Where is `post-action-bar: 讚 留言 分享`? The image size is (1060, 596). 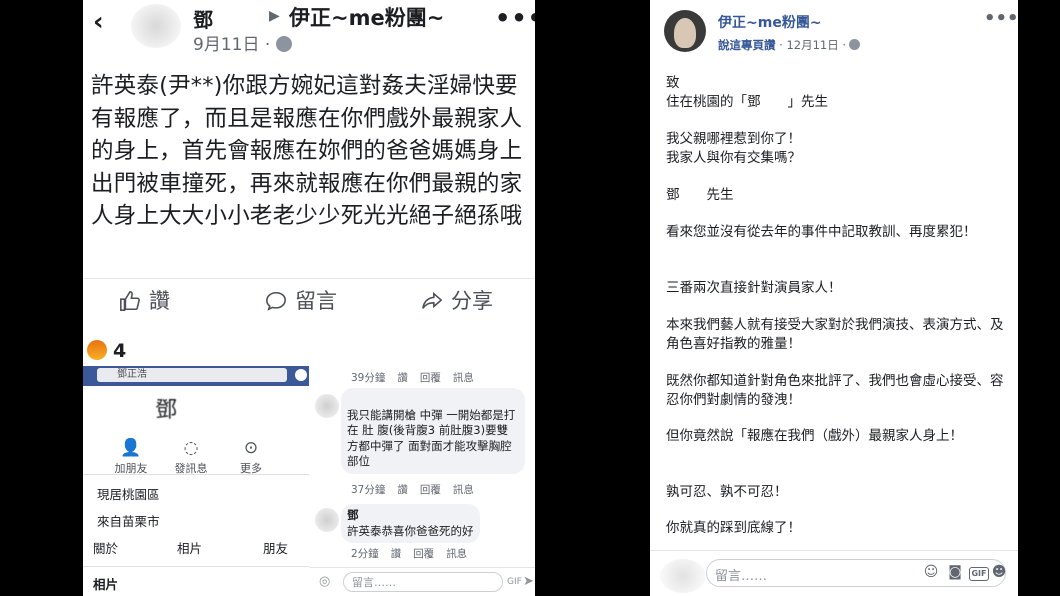 post-action-bar: 讚 留言 分享 is located at coordinates (309, 300).